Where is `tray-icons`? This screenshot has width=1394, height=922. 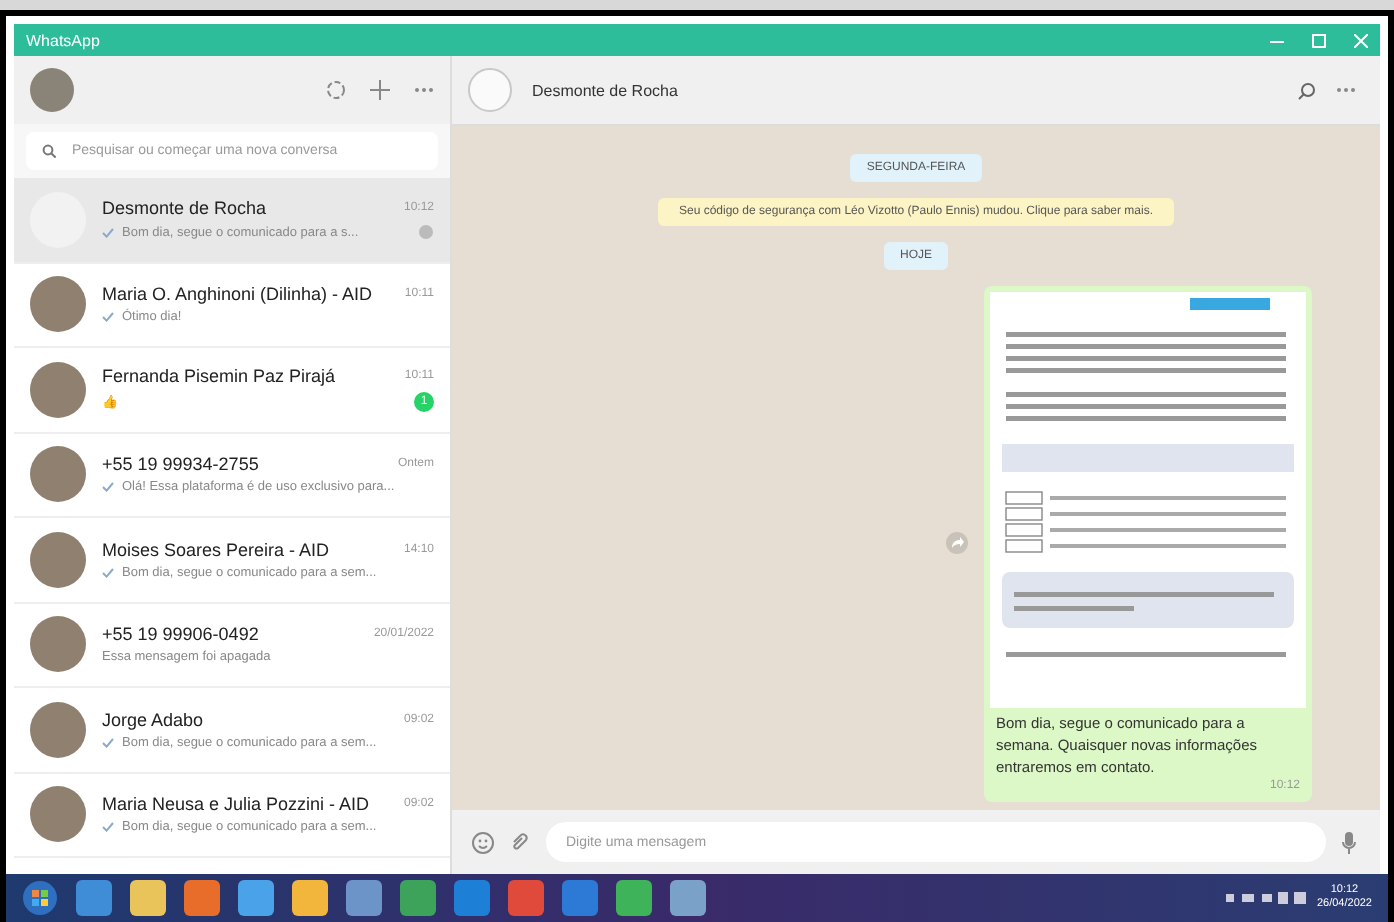
tray-icons is located at coordinates (1266, 898).